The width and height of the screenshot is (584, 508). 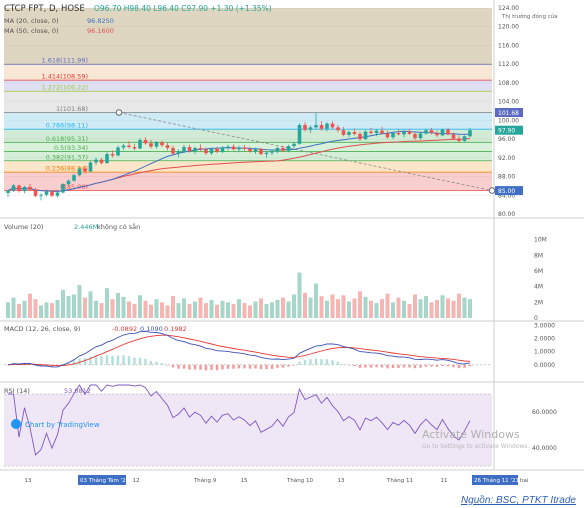 I want to click on price-axis-label: 116.00, so click(x=508, y=45).